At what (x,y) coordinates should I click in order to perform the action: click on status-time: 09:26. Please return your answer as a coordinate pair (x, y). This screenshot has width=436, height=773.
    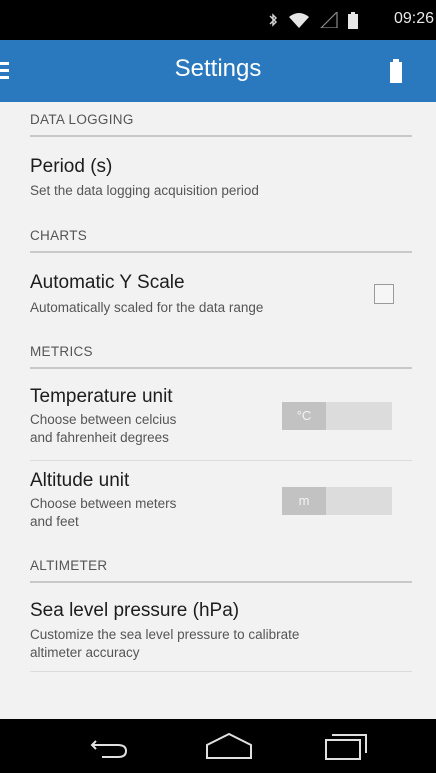
    Looking at the image, I should click on (413, 18).